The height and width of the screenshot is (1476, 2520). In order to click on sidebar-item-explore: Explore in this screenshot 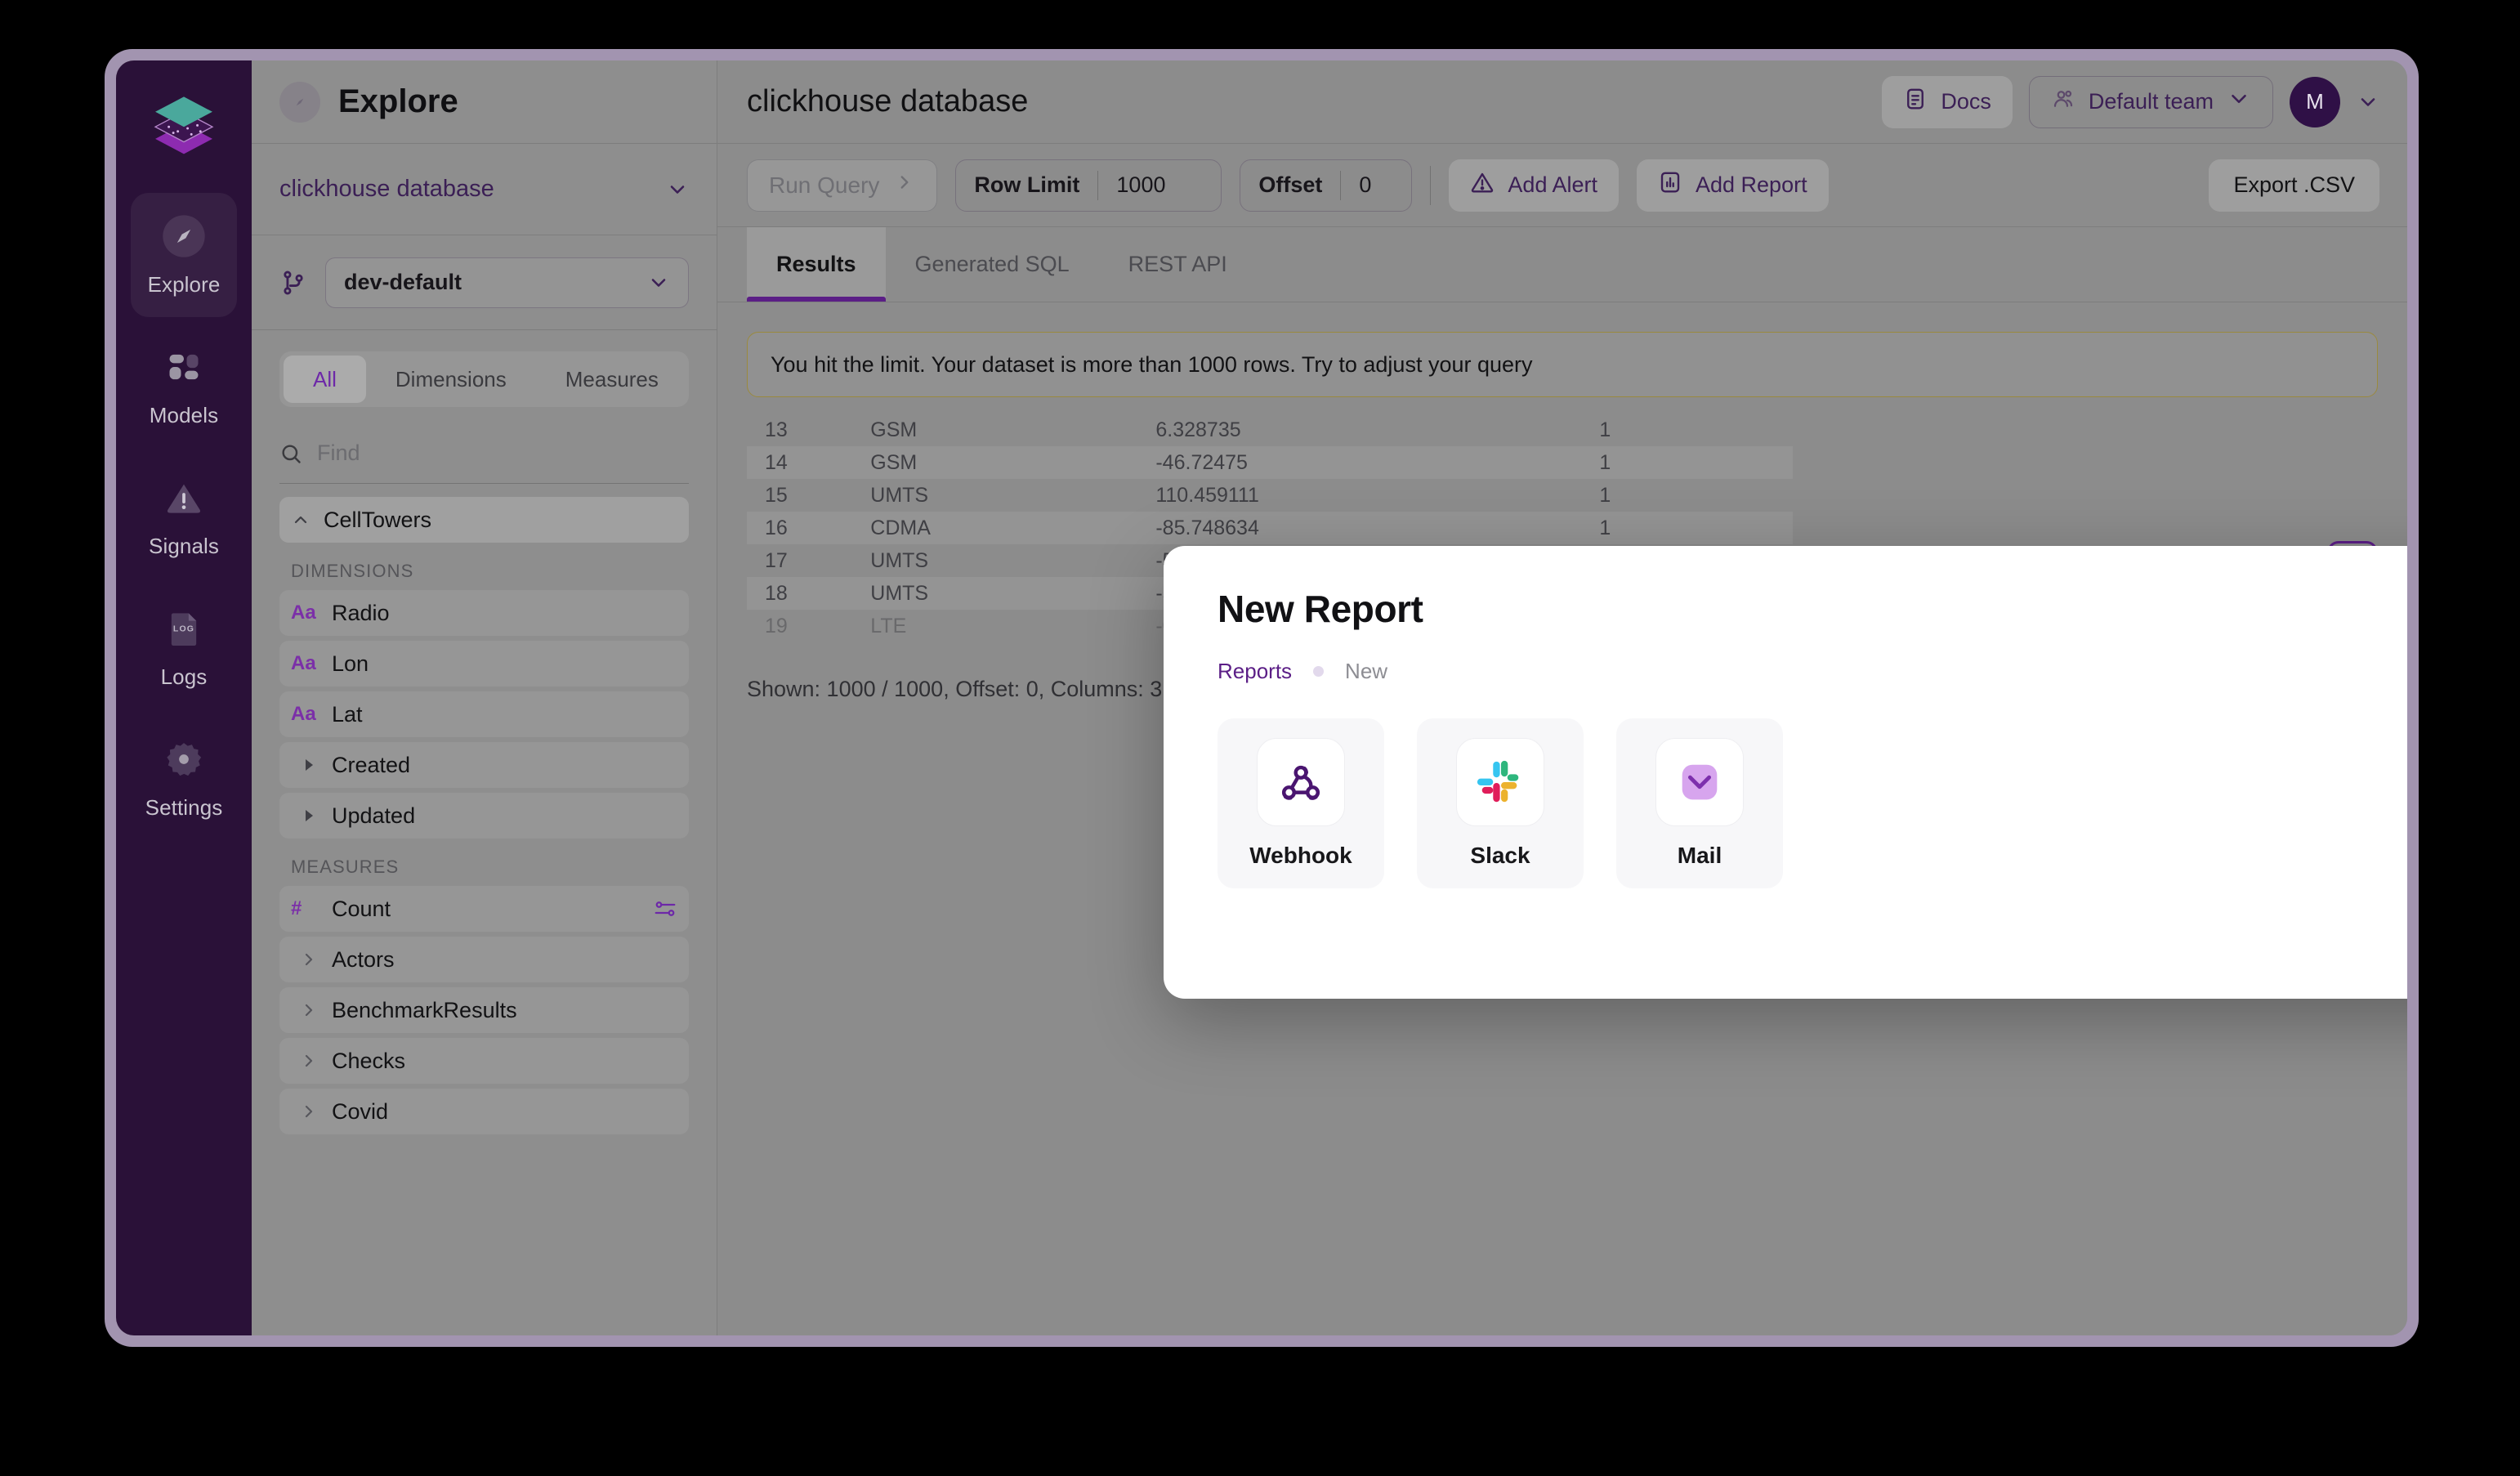, I will do `click(184, 255)`.